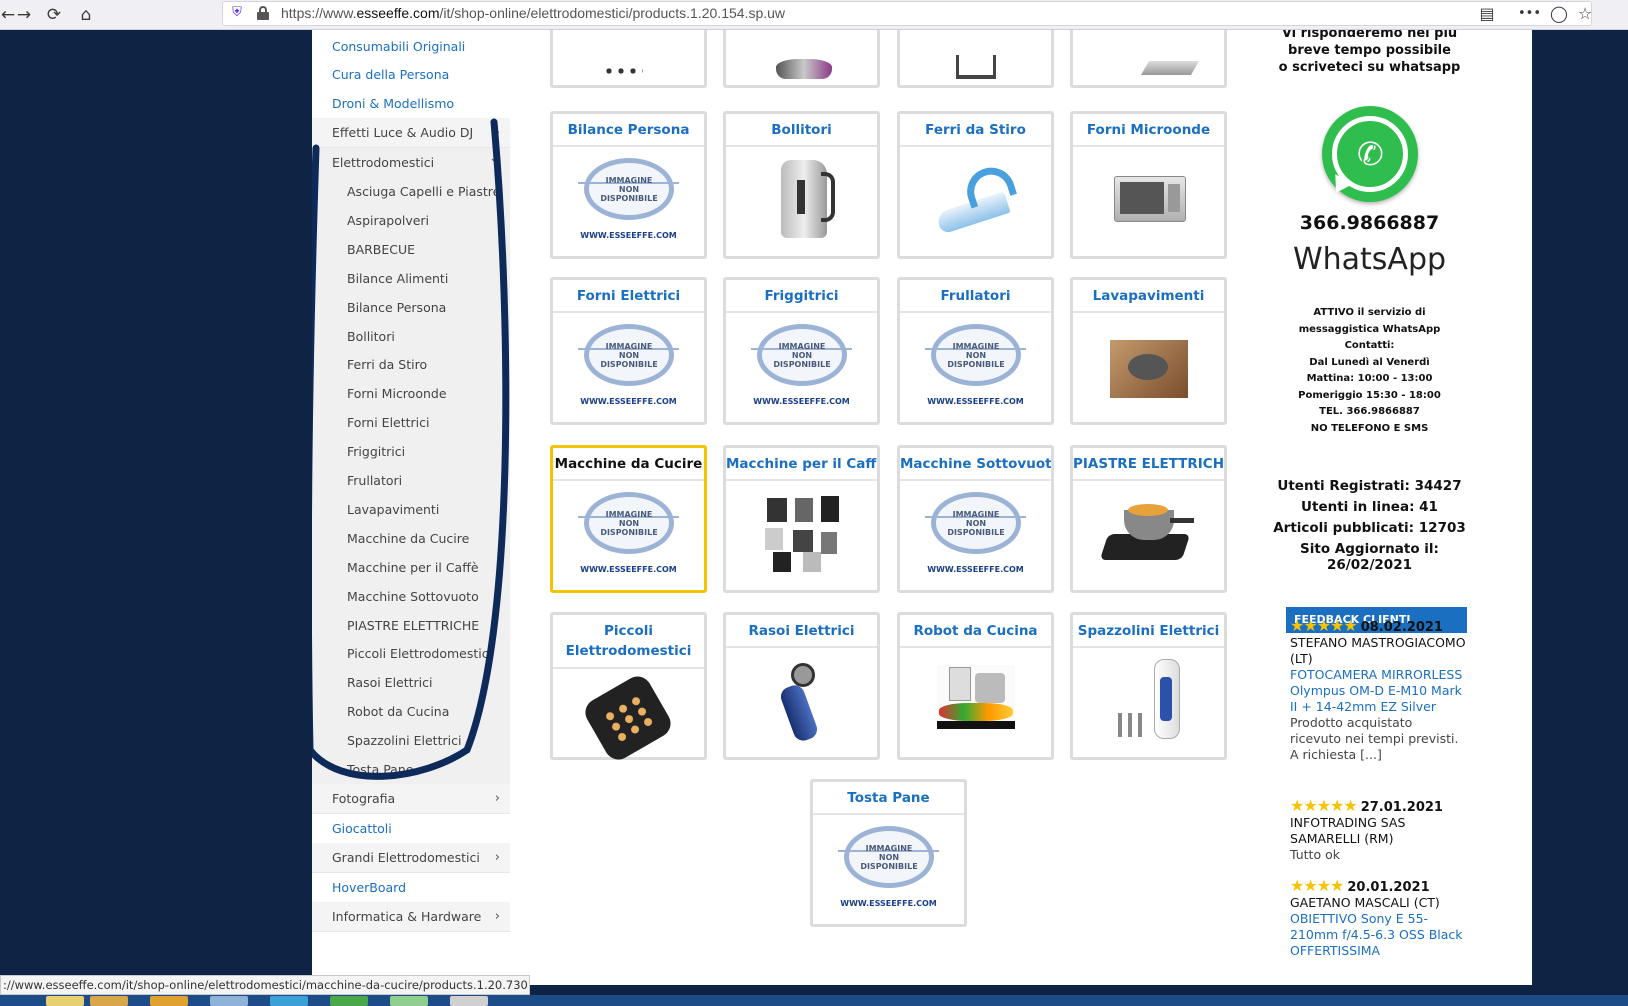 Image resolution: width=1628 pixels, height=1006 pixels. I want to click on lock-icon, so click(263, 13).